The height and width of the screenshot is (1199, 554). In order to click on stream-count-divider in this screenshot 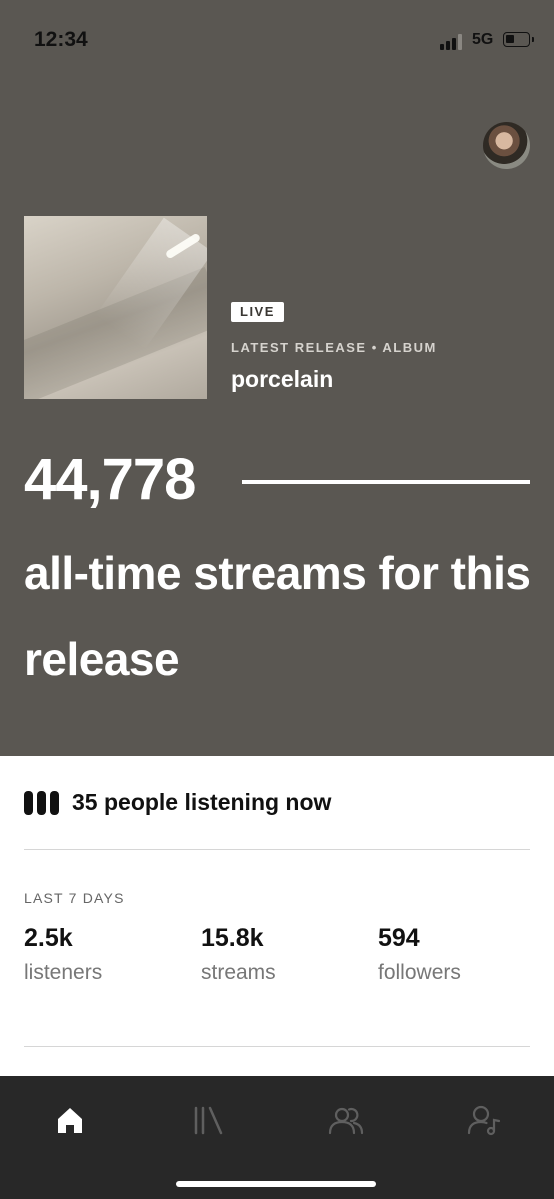, I will do `click(386, 482)`.